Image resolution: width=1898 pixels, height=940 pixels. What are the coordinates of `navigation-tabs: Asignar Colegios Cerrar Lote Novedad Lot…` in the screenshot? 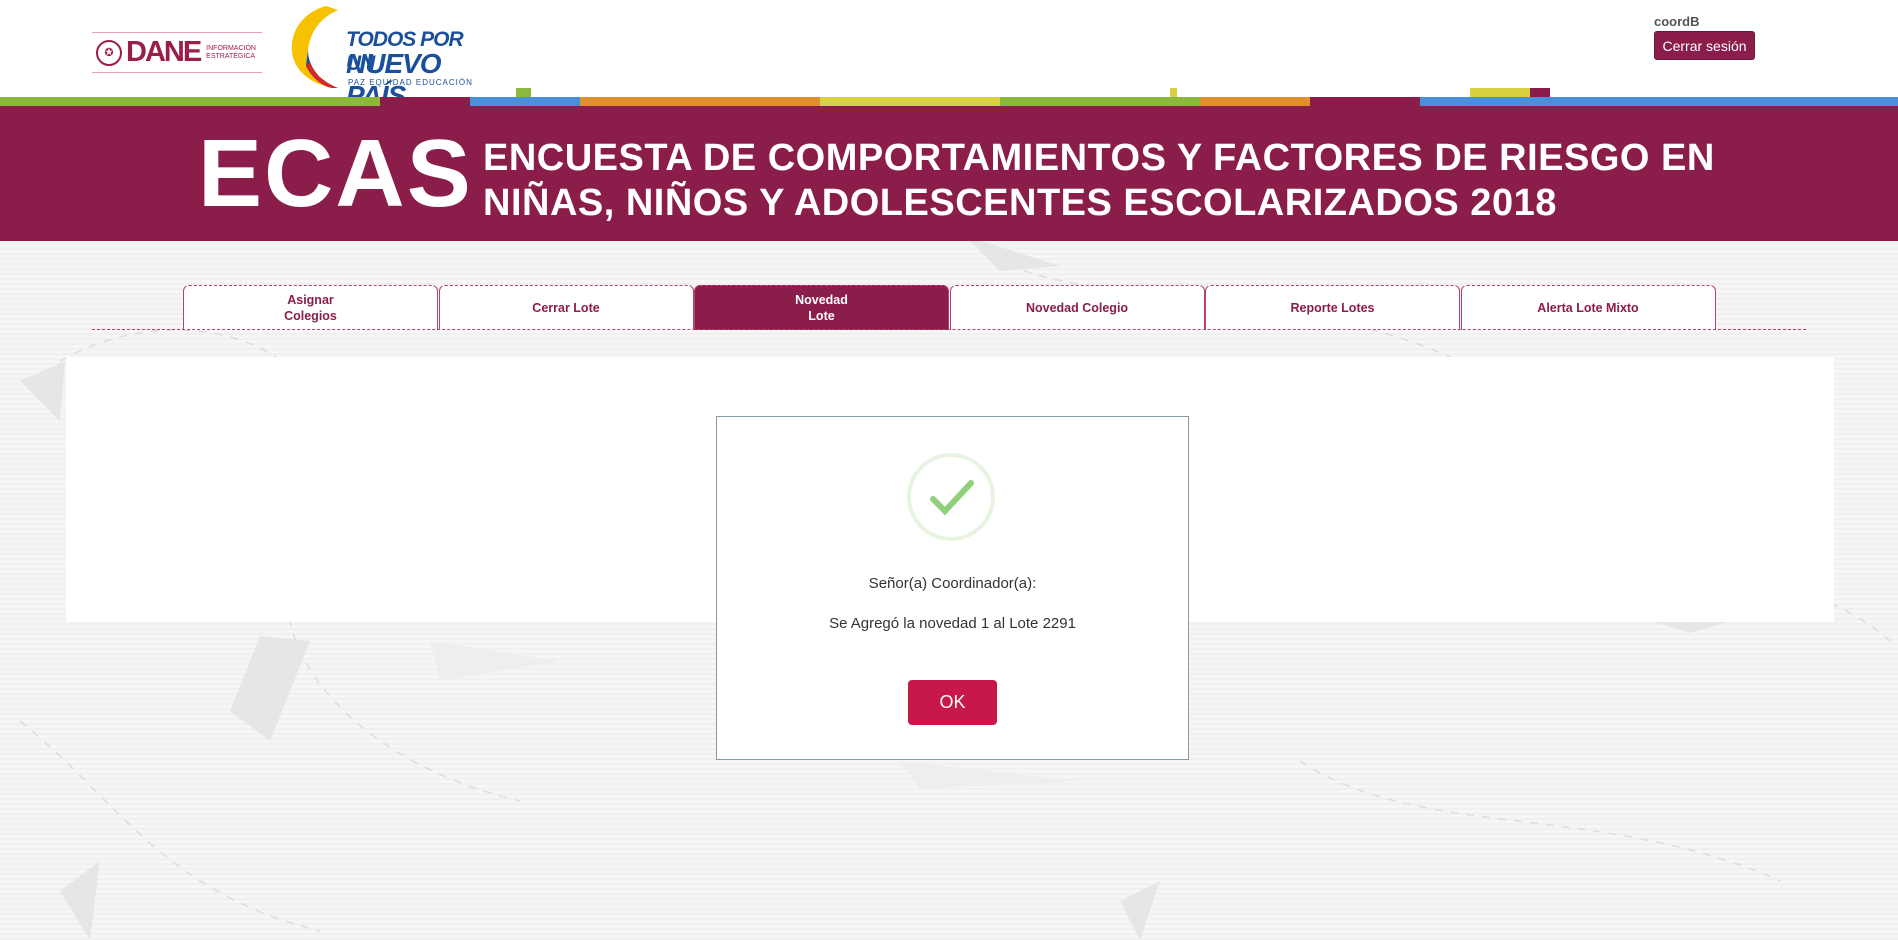 It's located at (949, 307).